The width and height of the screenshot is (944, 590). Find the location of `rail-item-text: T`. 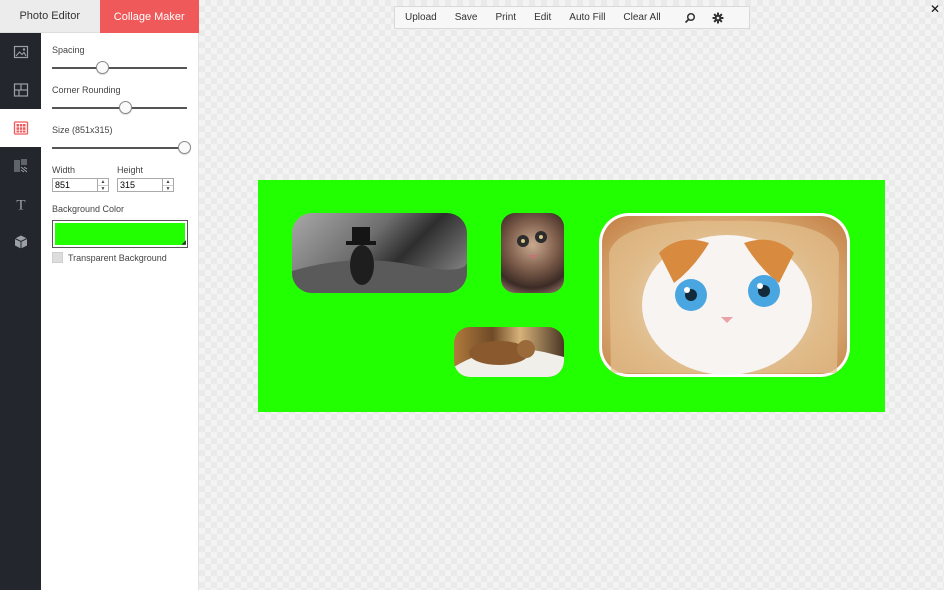

rail-item-text: T is located at coordinates (20, 204).